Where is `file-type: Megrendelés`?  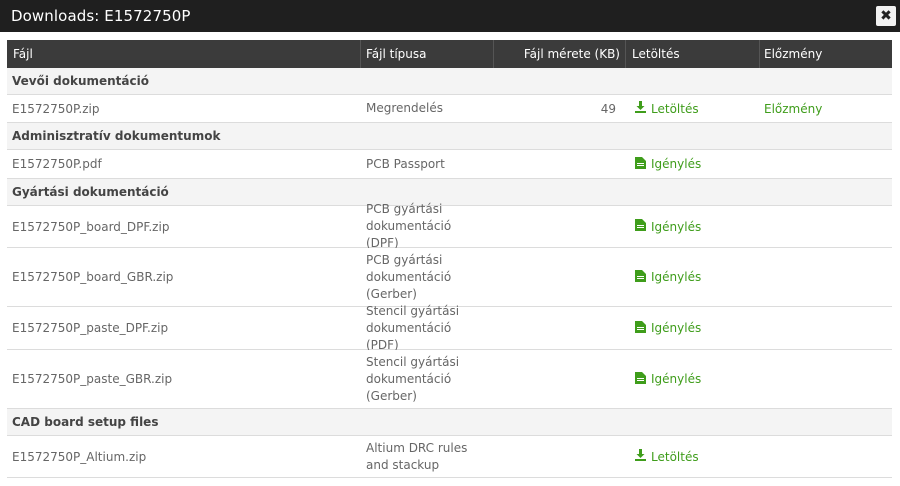
file-type: Megrendelés is located at coordinates (431, 108).